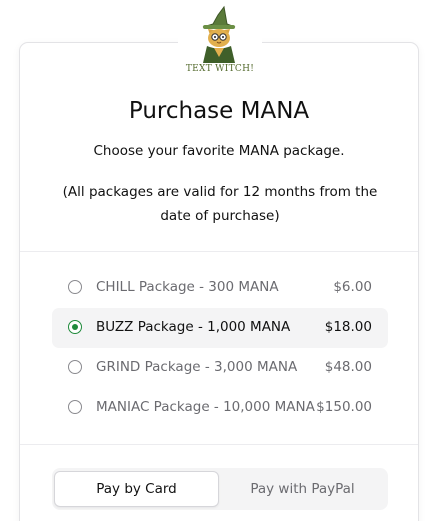 The height and width of the screenshot is (521, 443). What do you see at coordinates (136, 489) in the screenshot?
I see `tab-pay-by-card: Pay by Card` at bounding box center [136, 489].